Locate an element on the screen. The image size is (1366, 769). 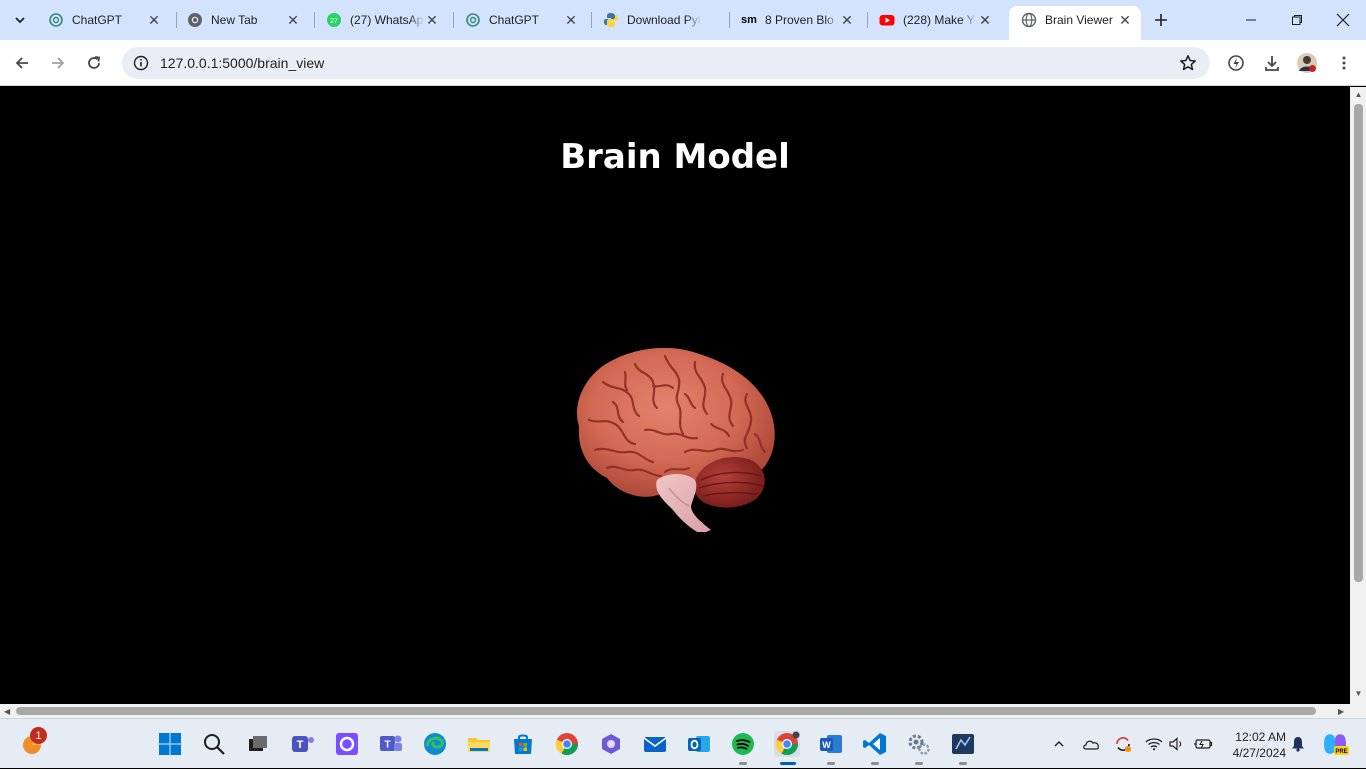
word-icon: W is located at coordinates (831, 748).